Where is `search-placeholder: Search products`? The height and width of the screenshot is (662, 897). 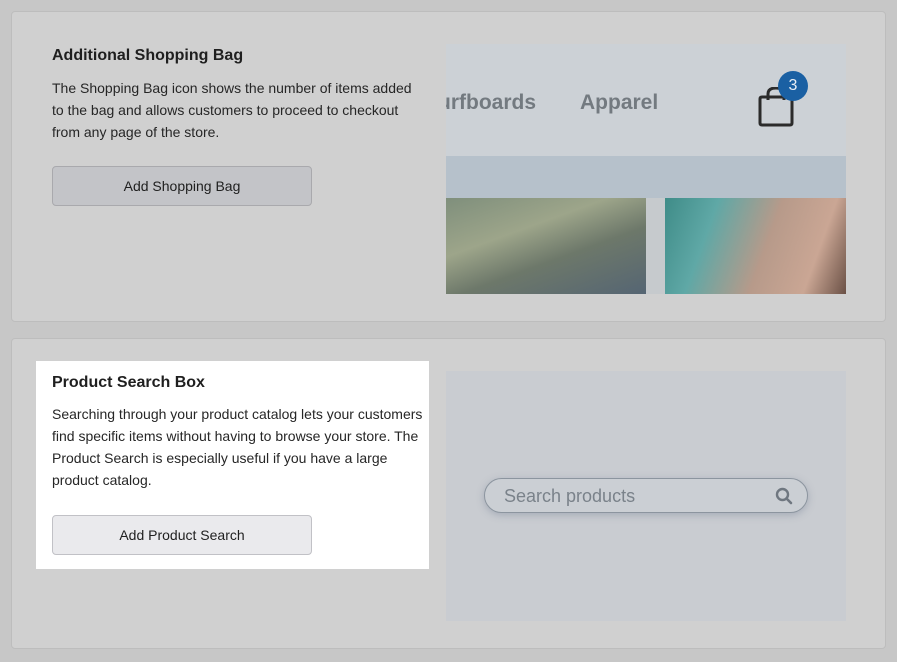
search-placeholder: Search products is located at coordinates (570, 496).